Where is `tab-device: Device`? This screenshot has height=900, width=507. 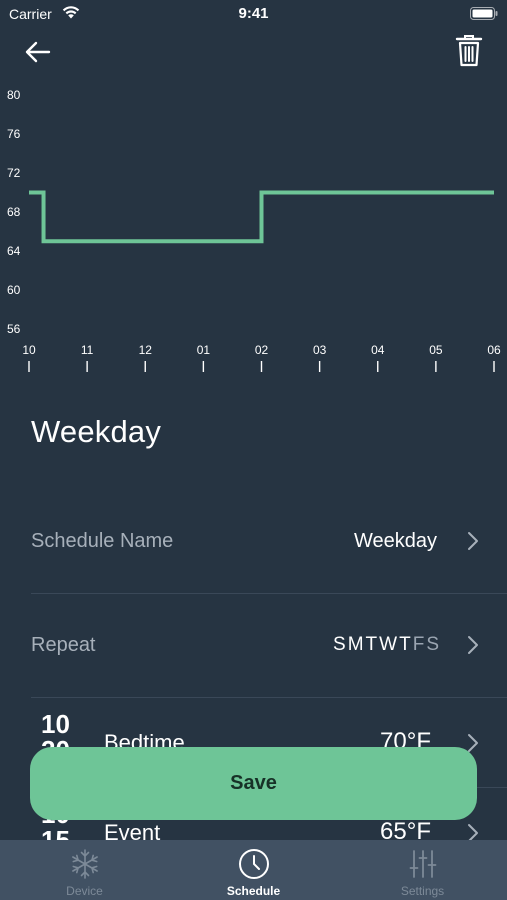
tab-device: Device is located at coordinates (84, 870).